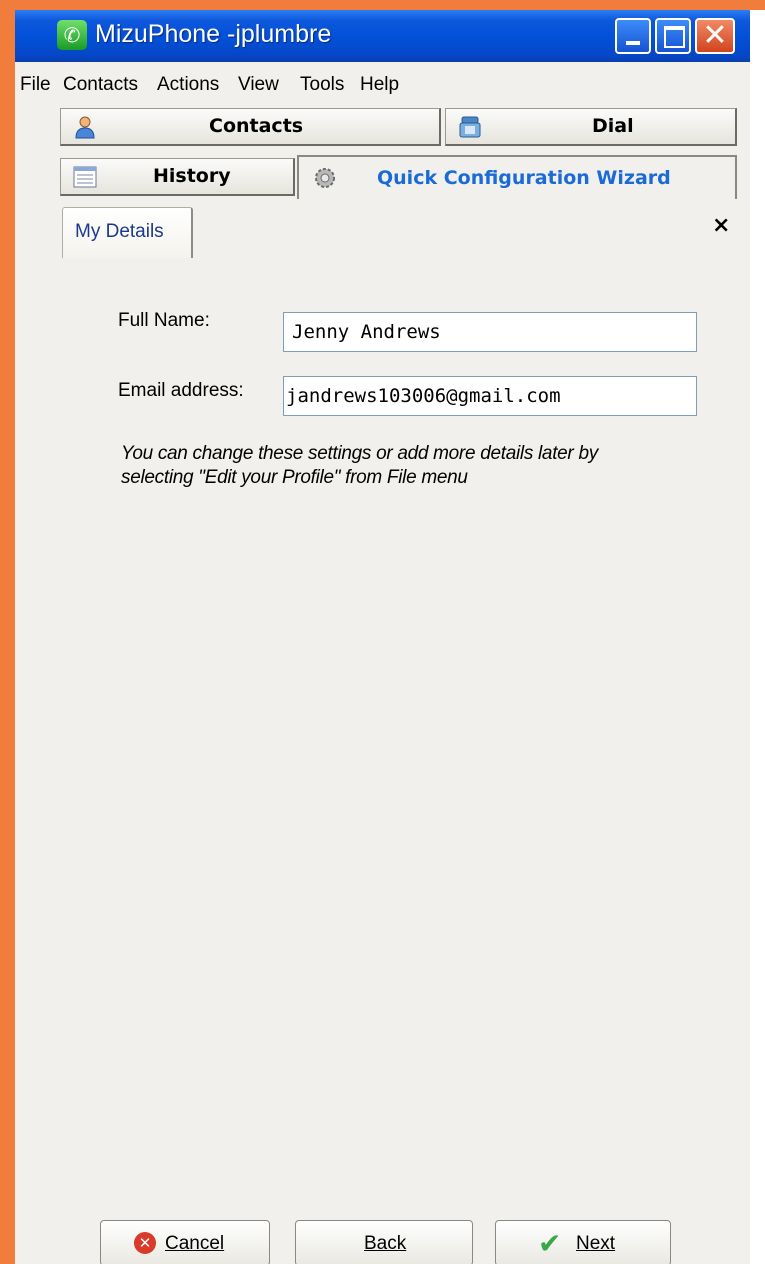 The height and width of the screenshot is (1264, 765). Describe the element at coordinates (613, 126) in the screenshot. I see `dial-button-label: Dial` at that location.